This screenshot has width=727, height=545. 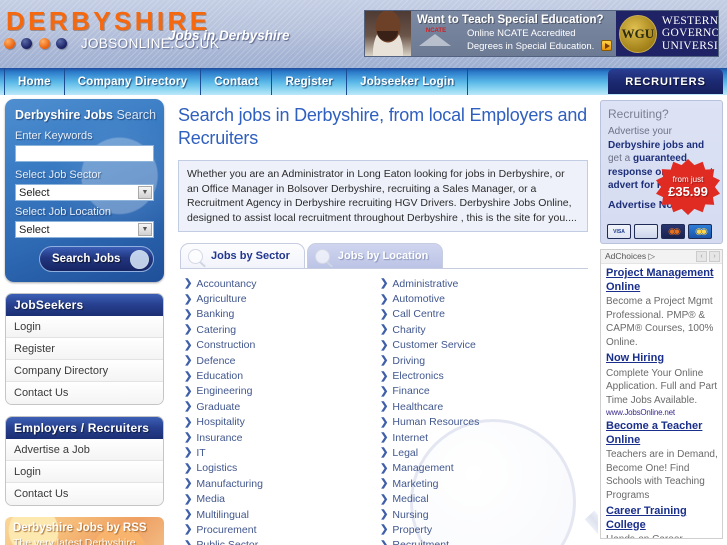 I want to click on ad-unit-url: www.JobsOnline.net, so click(x=662, y=412).